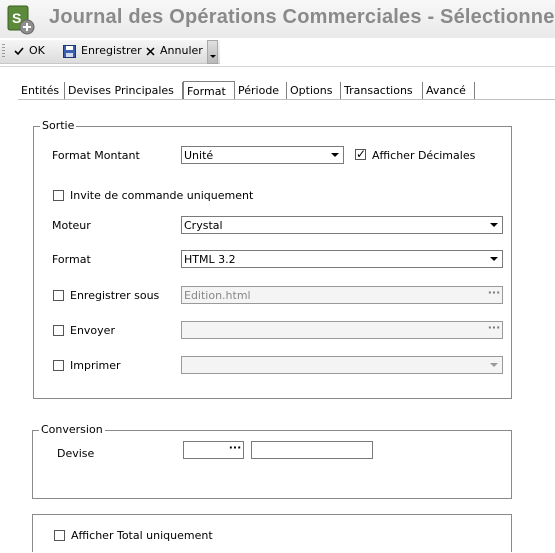  Describe the element at coordinates (212, 52) in the screenshot. I see `toolbar-overflow-button` at that location.